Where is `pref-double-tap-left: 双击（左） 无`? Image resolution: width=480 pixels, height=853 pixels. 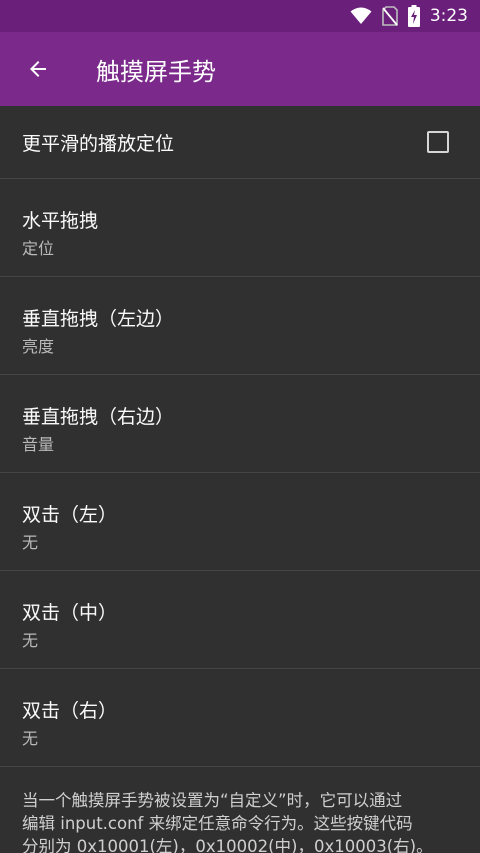 pref-double-tap-left: 双击（左） 无 is located at coordinates (240, 522).